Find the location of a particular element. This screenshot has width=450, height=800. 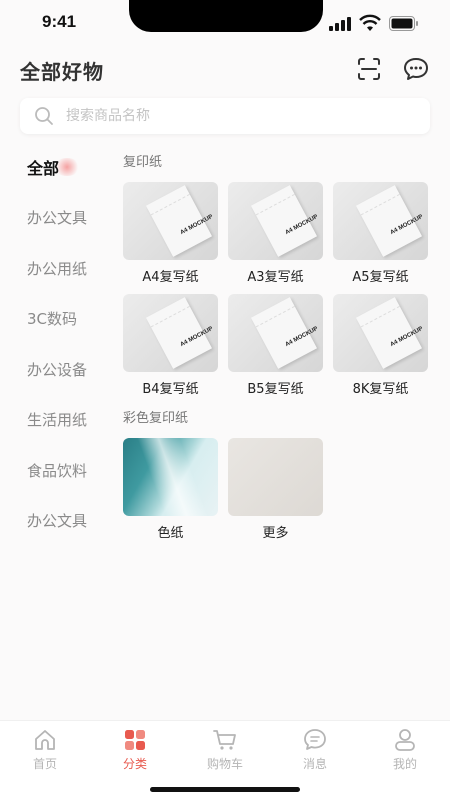

wifi-icon is located at coordinates (370, 22).